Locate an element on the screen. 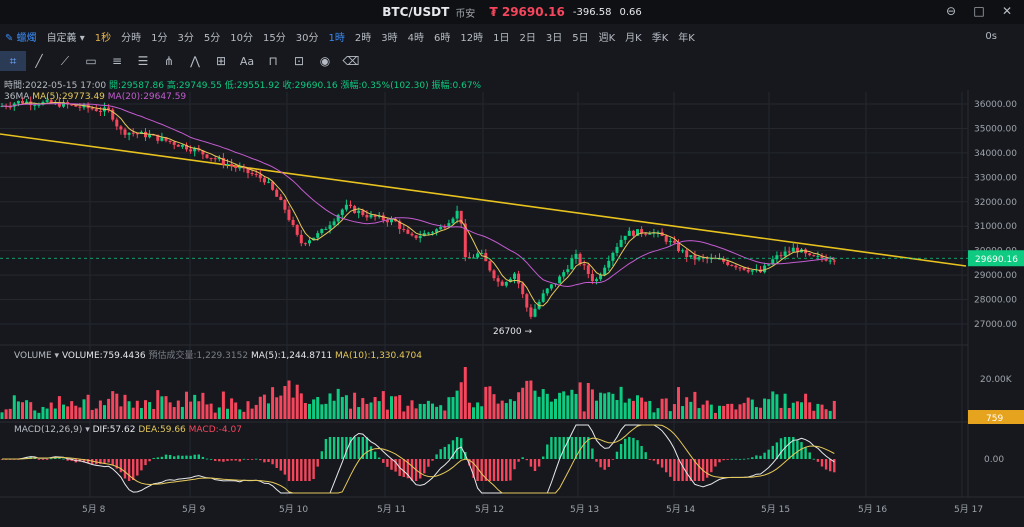 The image size is (1024, 527). low-price-marker: 26700 → is located at coordinates (512, 332).